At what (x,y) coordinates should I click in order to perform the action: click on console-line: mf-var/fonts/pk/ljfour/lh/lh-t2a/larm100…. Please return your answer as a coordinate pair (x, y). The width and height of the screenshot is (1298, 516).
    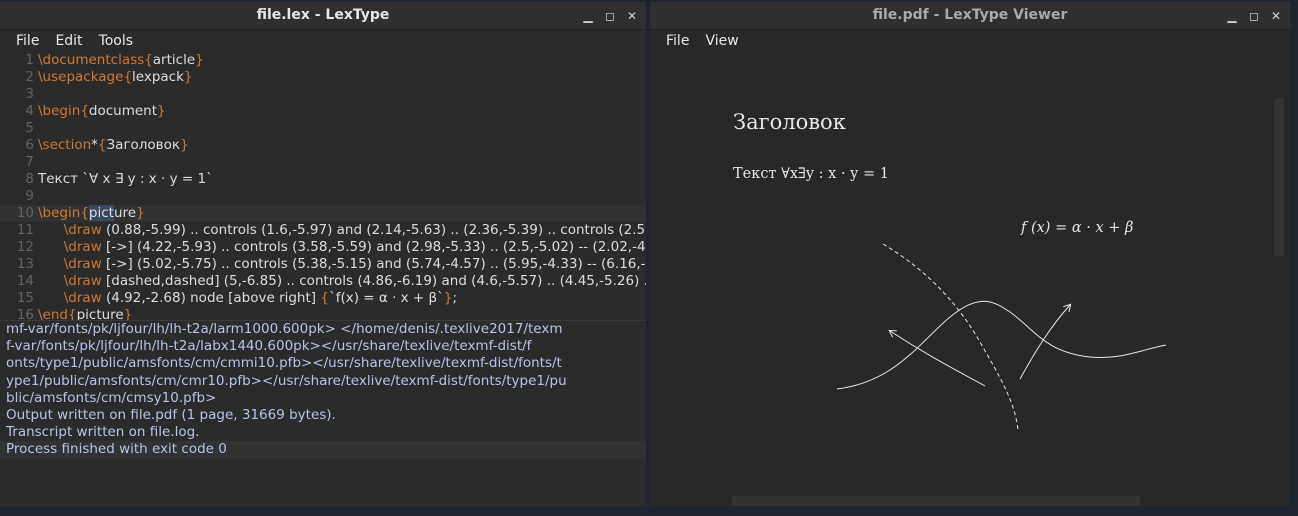
    Looking at the image, I should click on (284, 329).